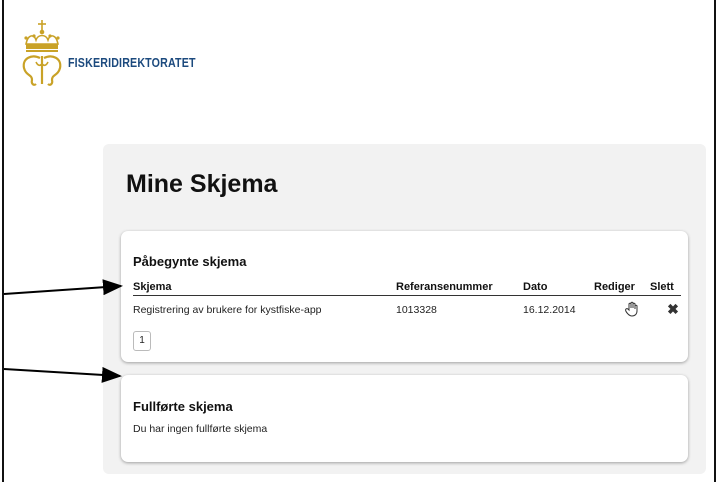 This screenshot has height=482, width=722. I want to click on annotation-arrows, so click(63, 331).